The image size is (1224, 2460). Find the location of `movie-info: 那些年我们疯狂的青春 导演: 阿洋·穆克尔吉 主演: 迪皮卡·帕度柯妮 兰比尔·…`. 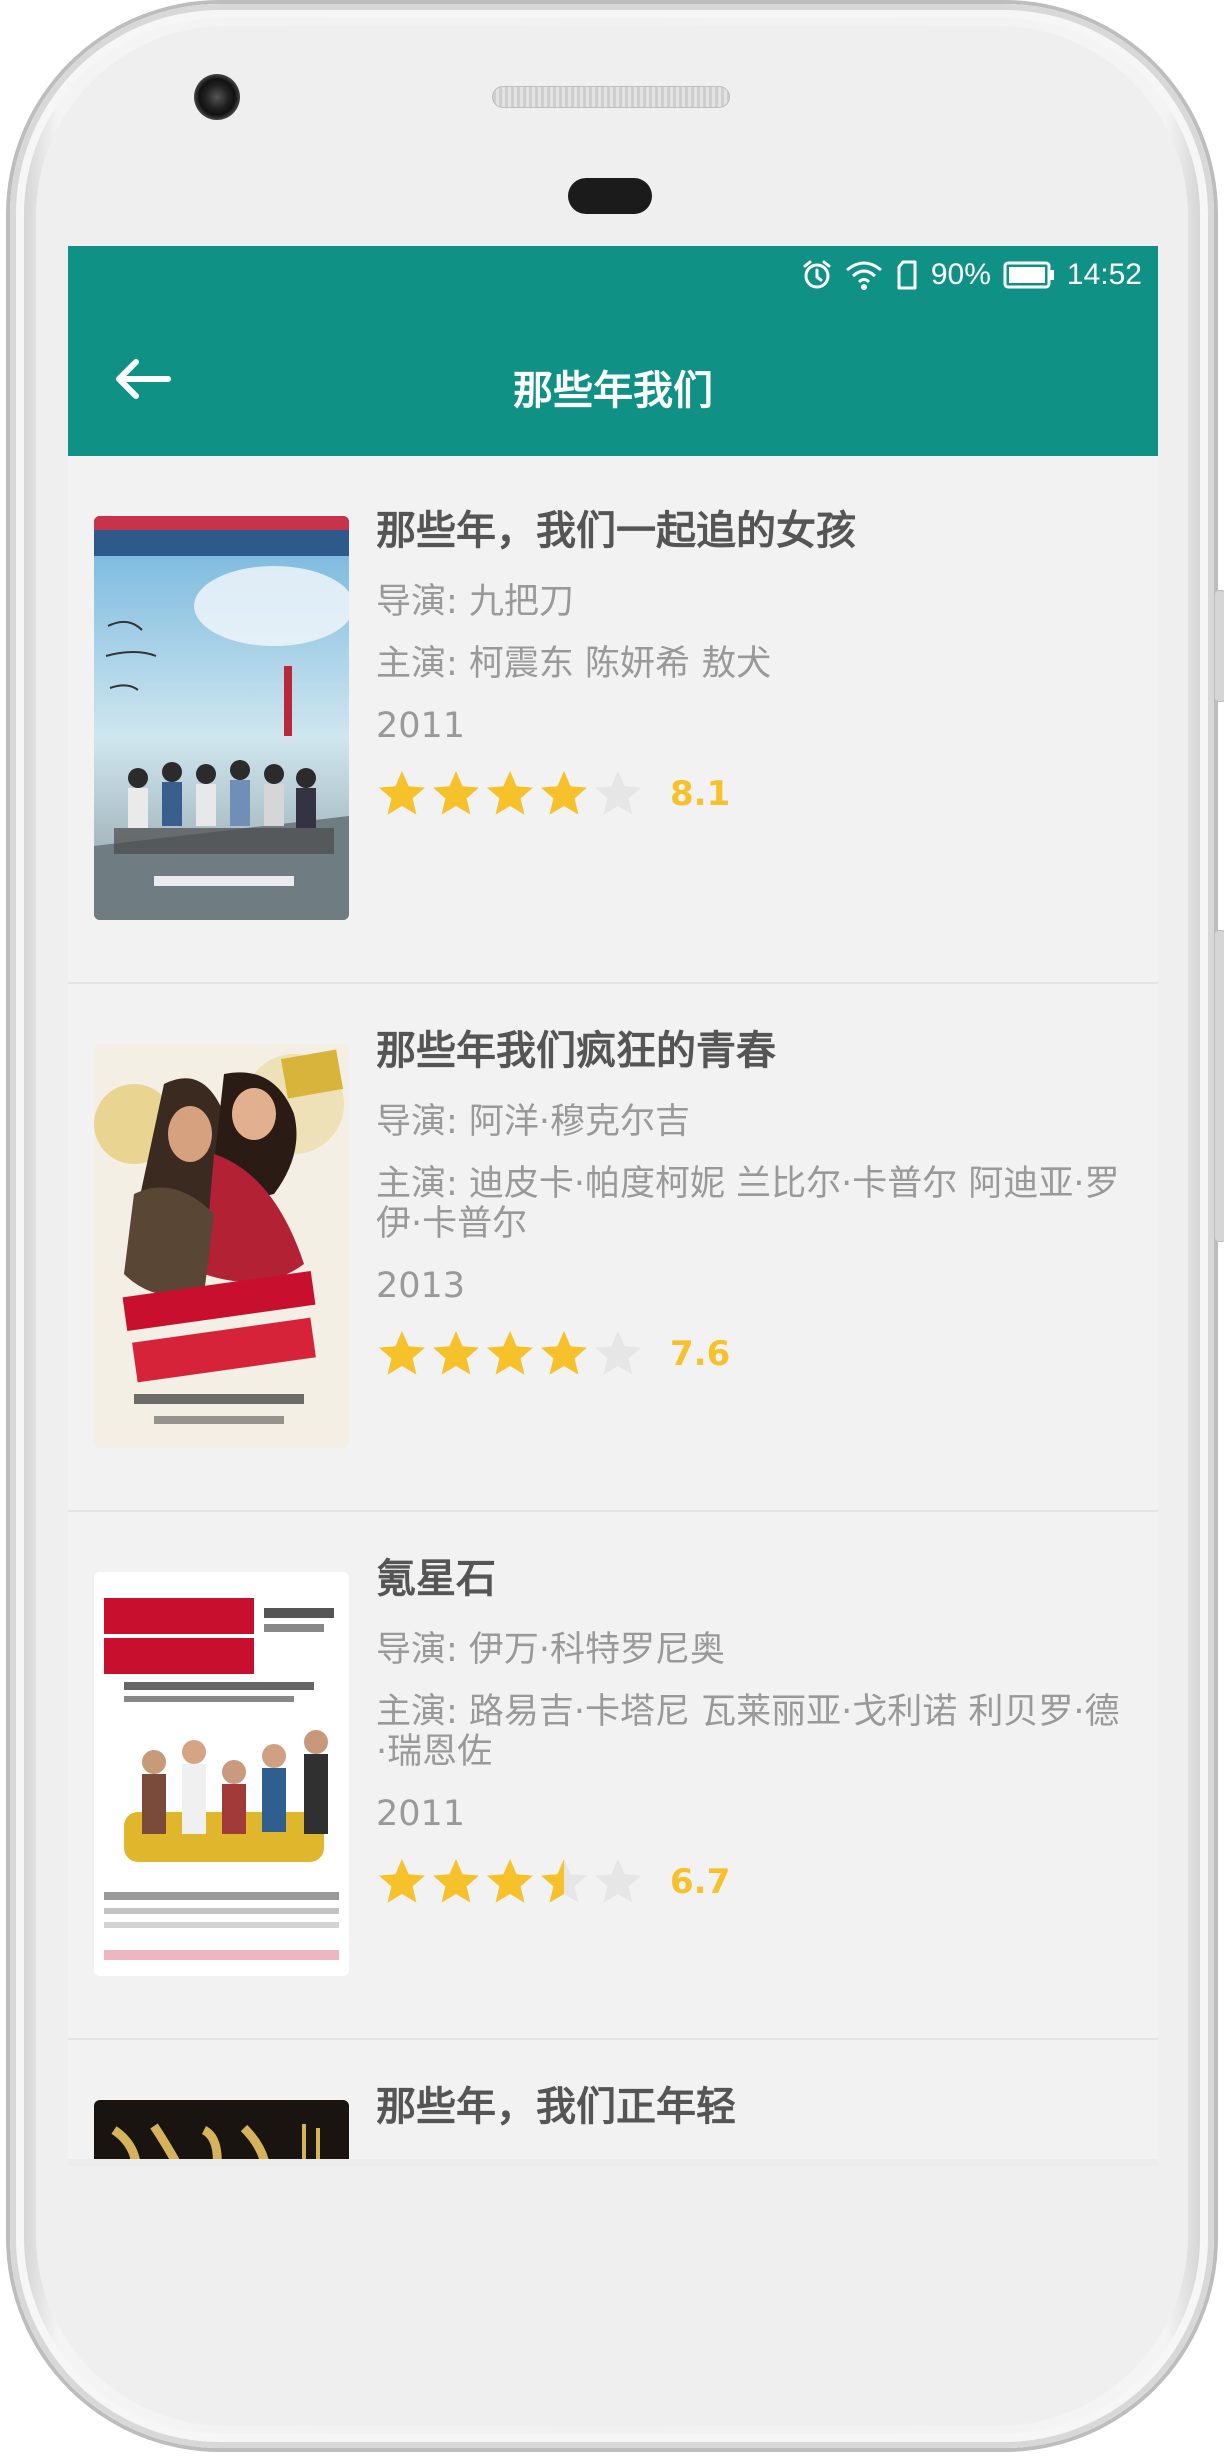

movie-info: 那些年我们疯狂的青春 导演: 阿洋·穆克尔吉 主演: 迪皮卡·帕度柯妮 兰比尔·… is located at coordinates (752, 1204).